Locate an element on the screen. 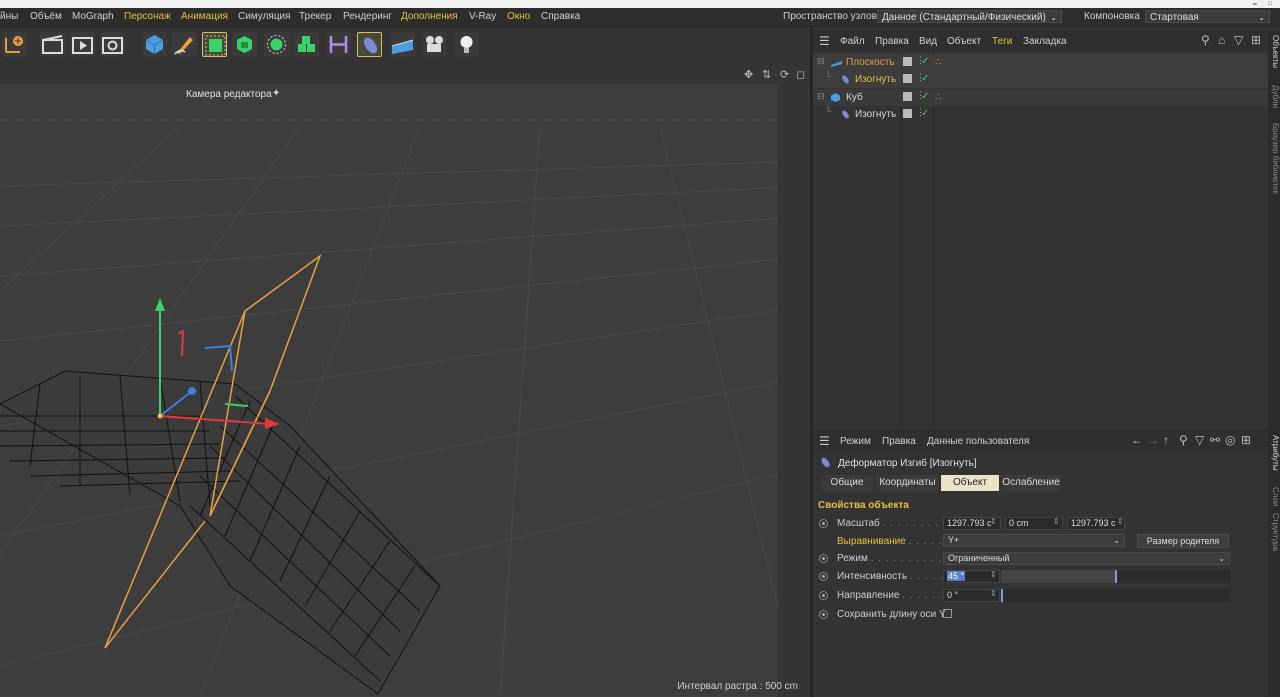  move-view-icon: ✥ is located at coordinates (748, 74).